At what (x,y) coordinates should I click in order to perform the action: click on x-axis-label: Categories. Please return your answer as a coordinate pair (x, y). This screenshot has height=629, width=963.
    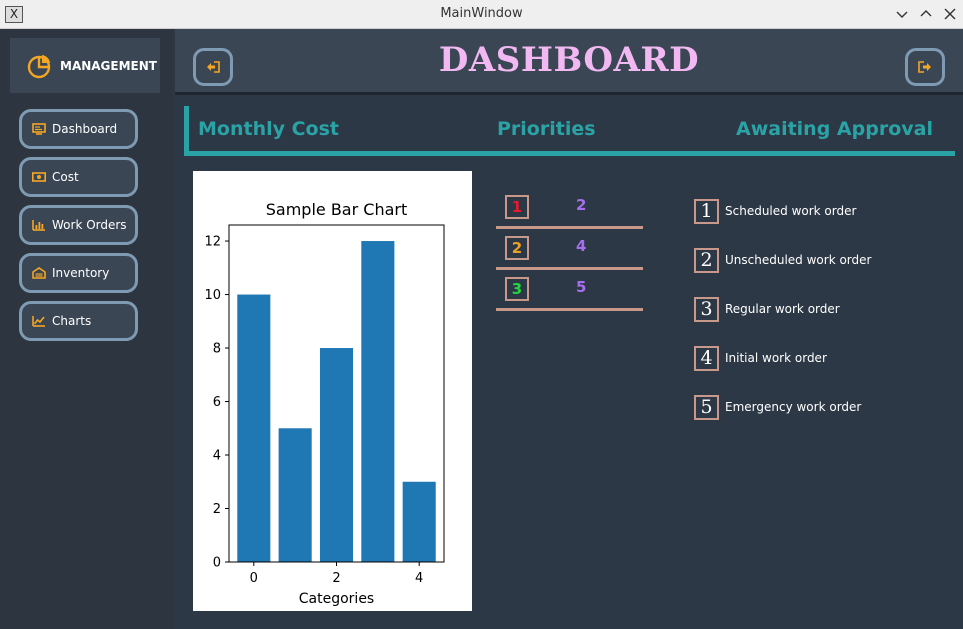
    Looking at the image, I should click on (336, 599).